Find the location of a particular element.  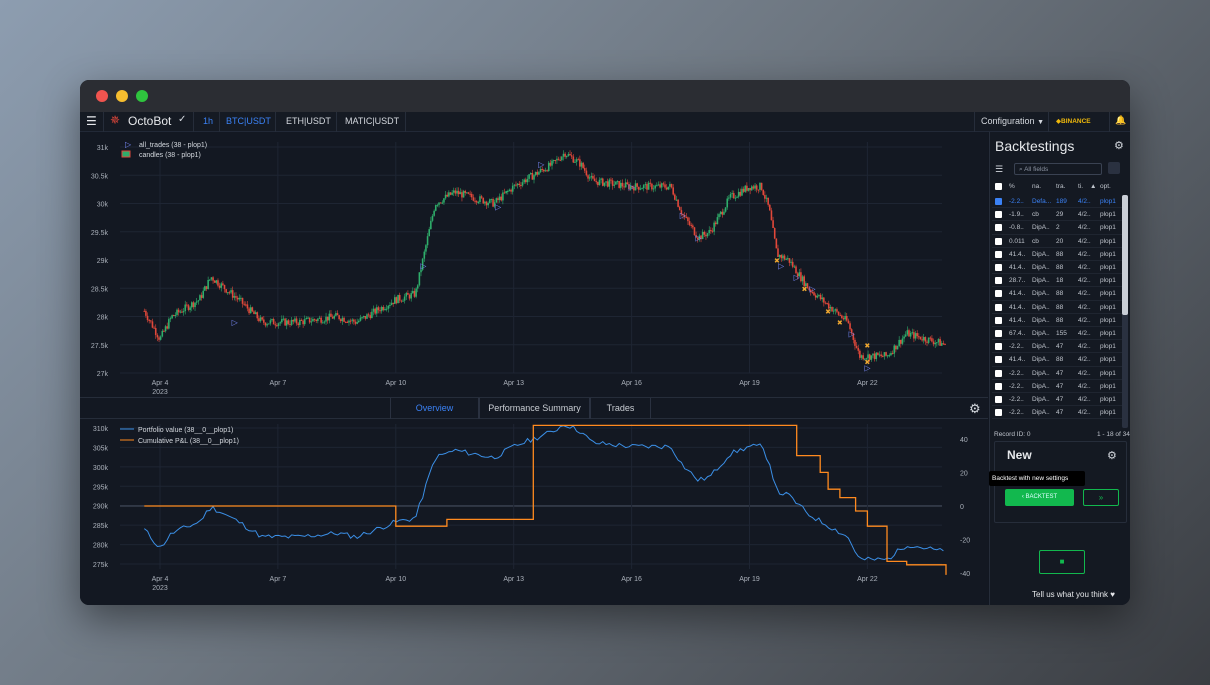

col-options: opt. is located at coordinates (1105, 186).